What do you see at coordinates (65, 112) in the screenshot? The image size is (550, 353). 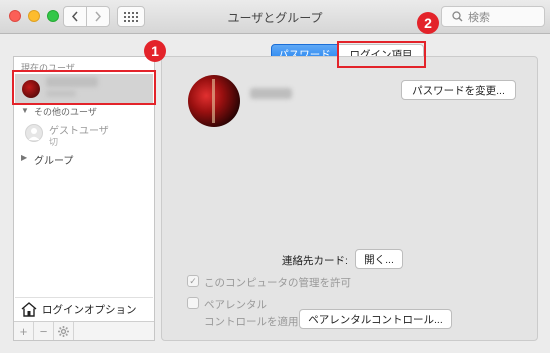 I see `other-users-header: その他のユーザ` at bounding box center [65, 112].